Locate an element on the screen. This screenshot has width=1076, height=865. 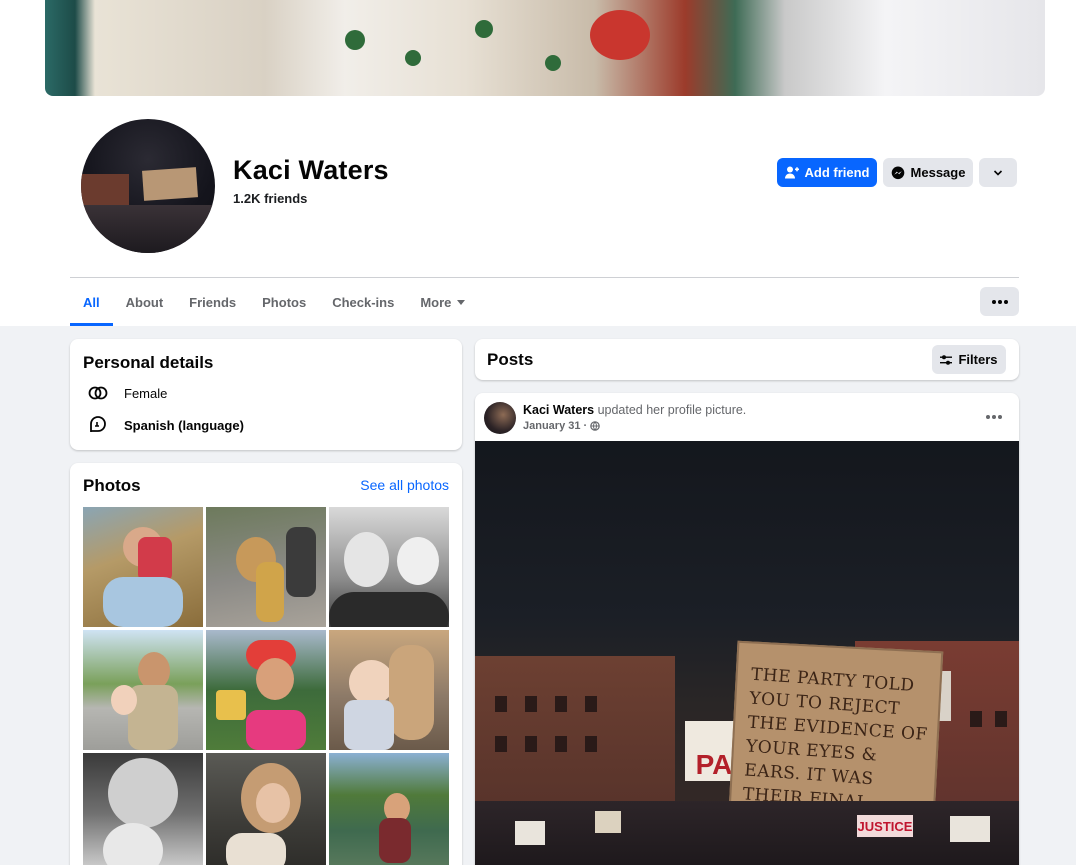
post-header-line: Kaci Waters updated her profile picture. is located at coordinates (634, 410).